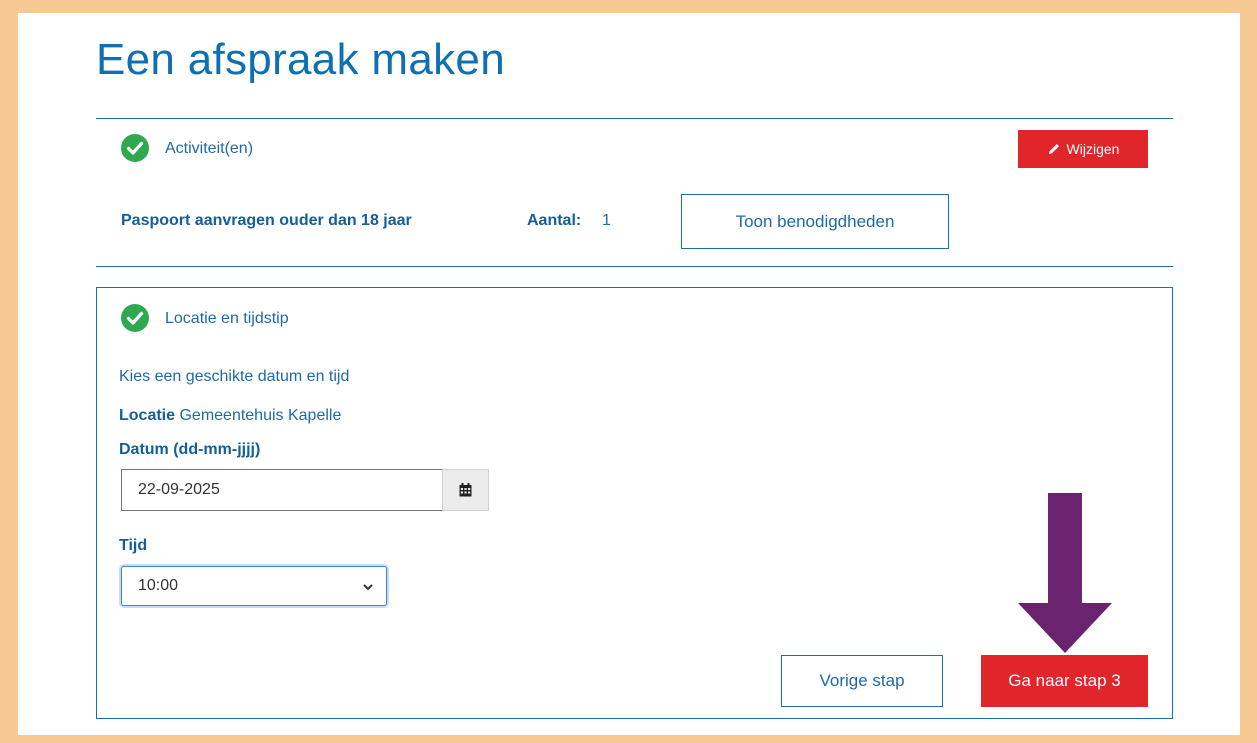  Describe the element at coordinates (862, 681) in the screenshot. I see `previous-step-button: Vorige stap` at that location.